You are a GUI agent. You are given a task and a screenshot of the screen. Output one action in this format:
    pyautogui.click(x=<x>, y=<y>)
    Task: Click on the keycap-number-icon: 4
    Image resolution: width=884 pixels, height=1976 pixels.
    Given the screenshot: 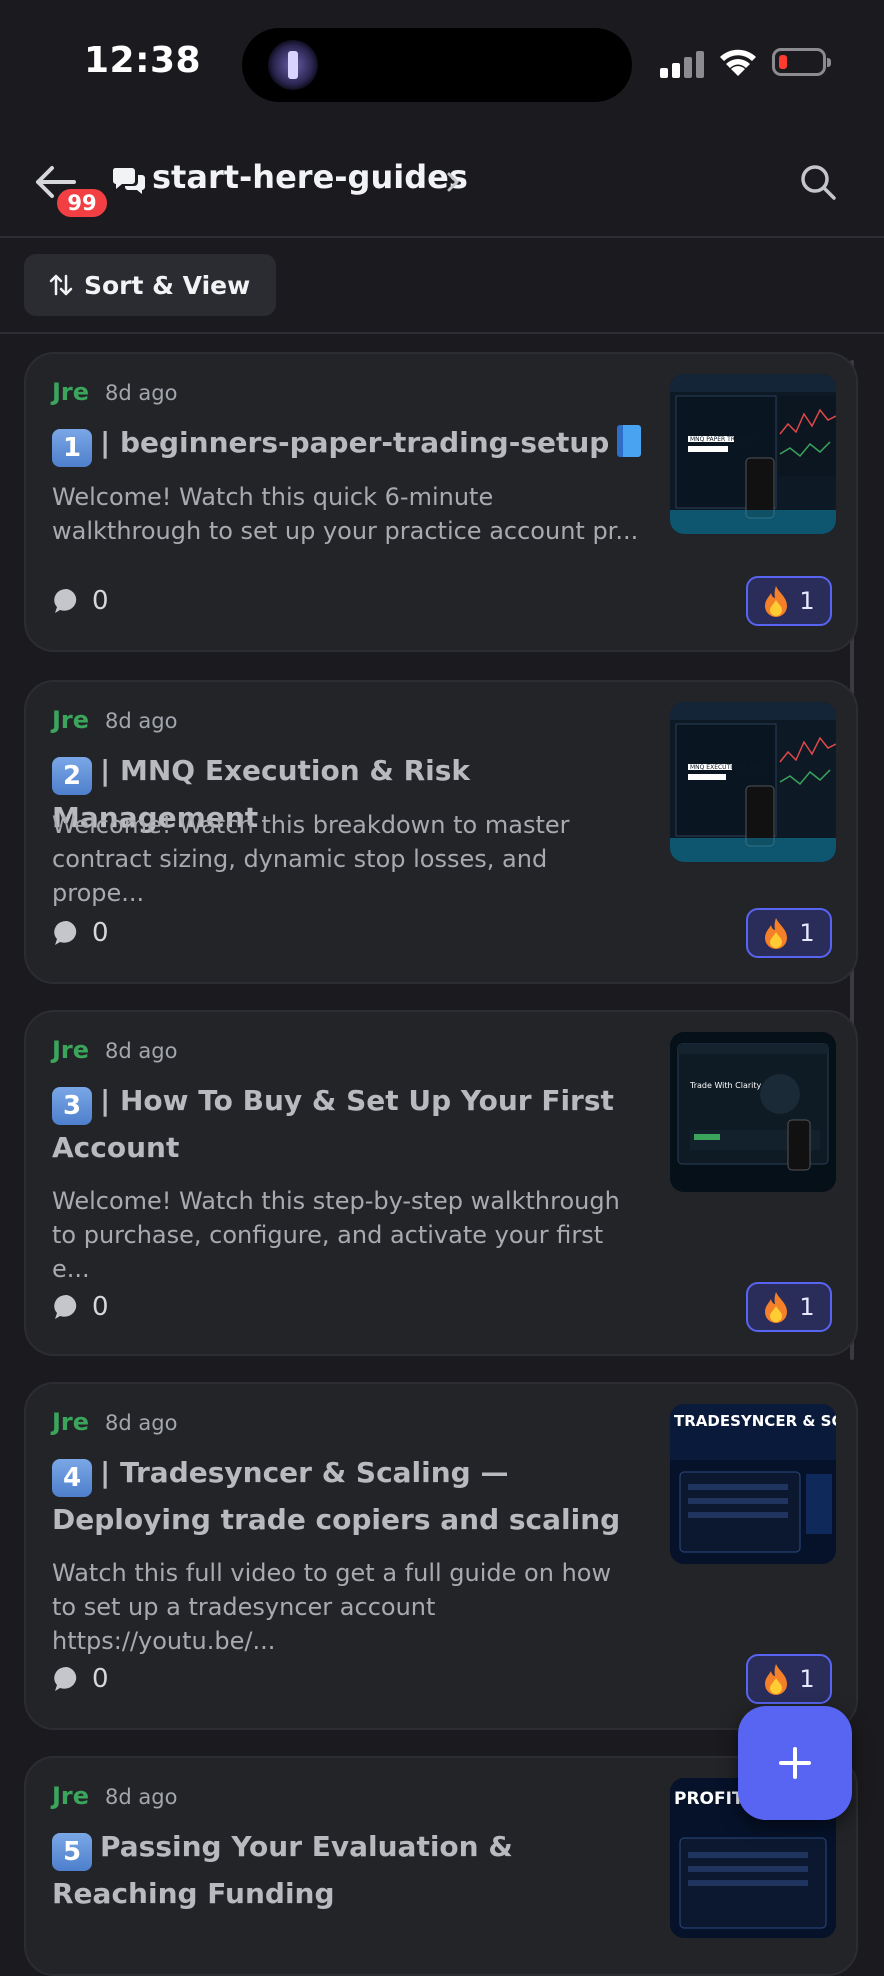 What is the action you would take?
    pyautogui.click(x=72, y=1478)
    